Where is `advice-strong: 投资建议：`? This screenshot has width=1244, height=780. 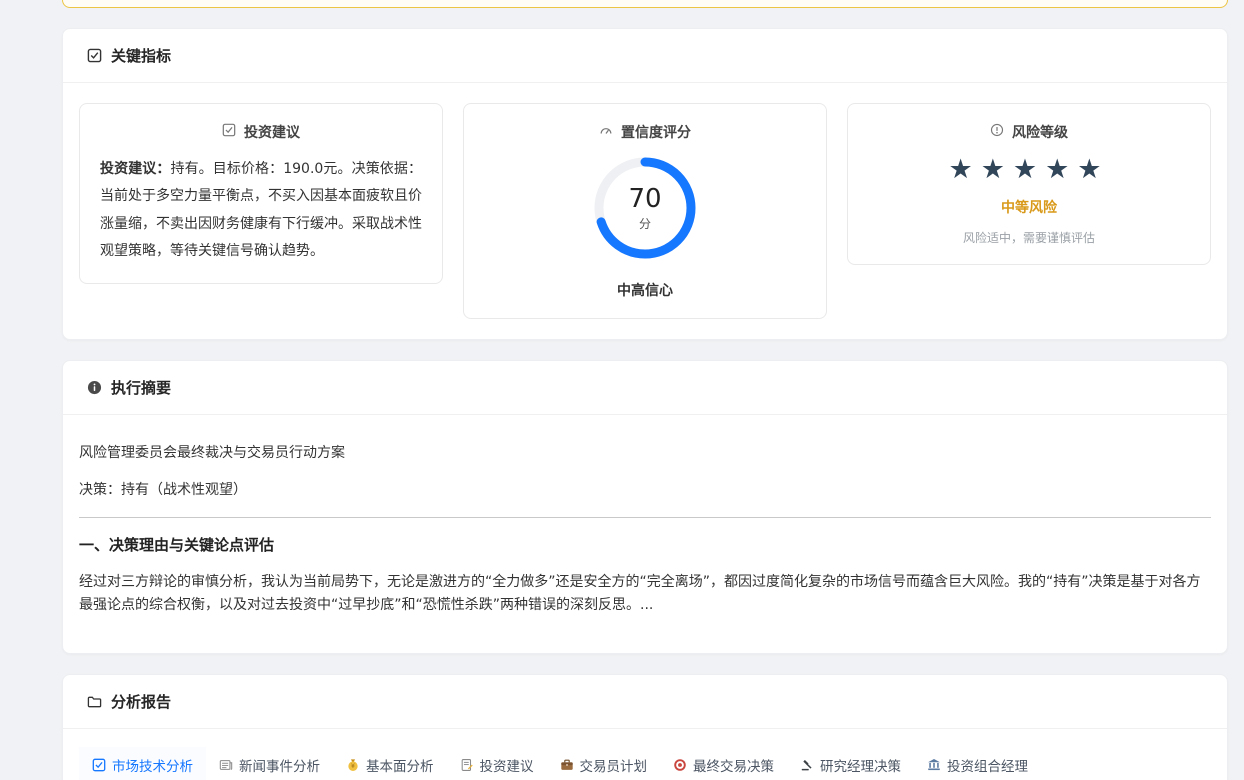
advice-strong: 投资建议： is located at coordinates (135, 169).